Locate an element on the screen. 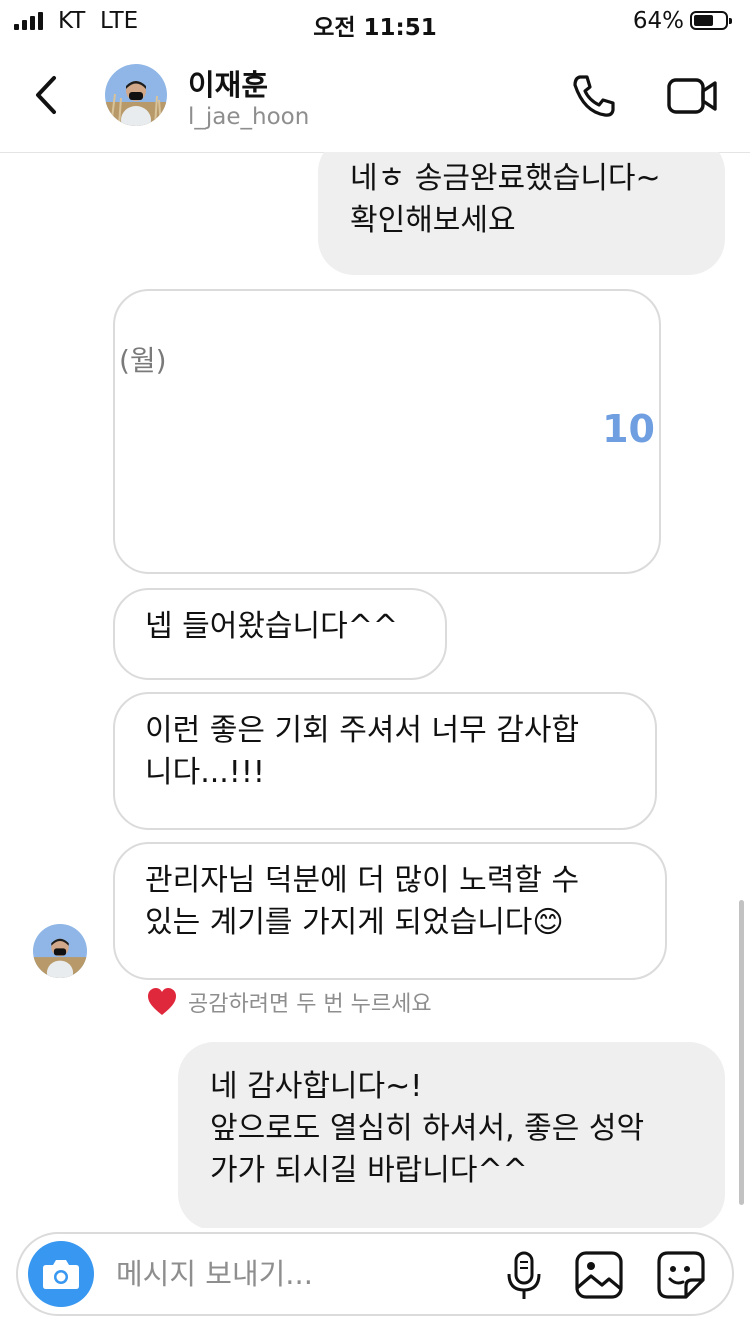  camera-icon is located at coordinates (61, 1274).